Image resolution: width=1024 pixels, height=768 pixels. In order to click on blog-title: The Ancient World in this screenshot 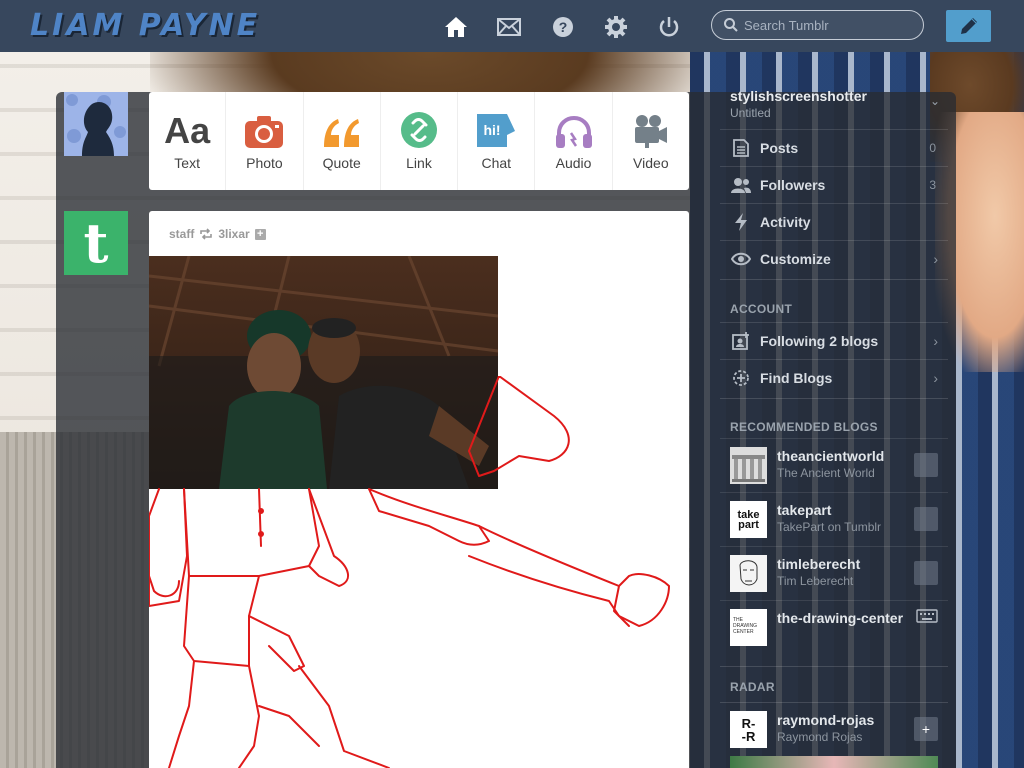, I will do `click(826, 473)`.